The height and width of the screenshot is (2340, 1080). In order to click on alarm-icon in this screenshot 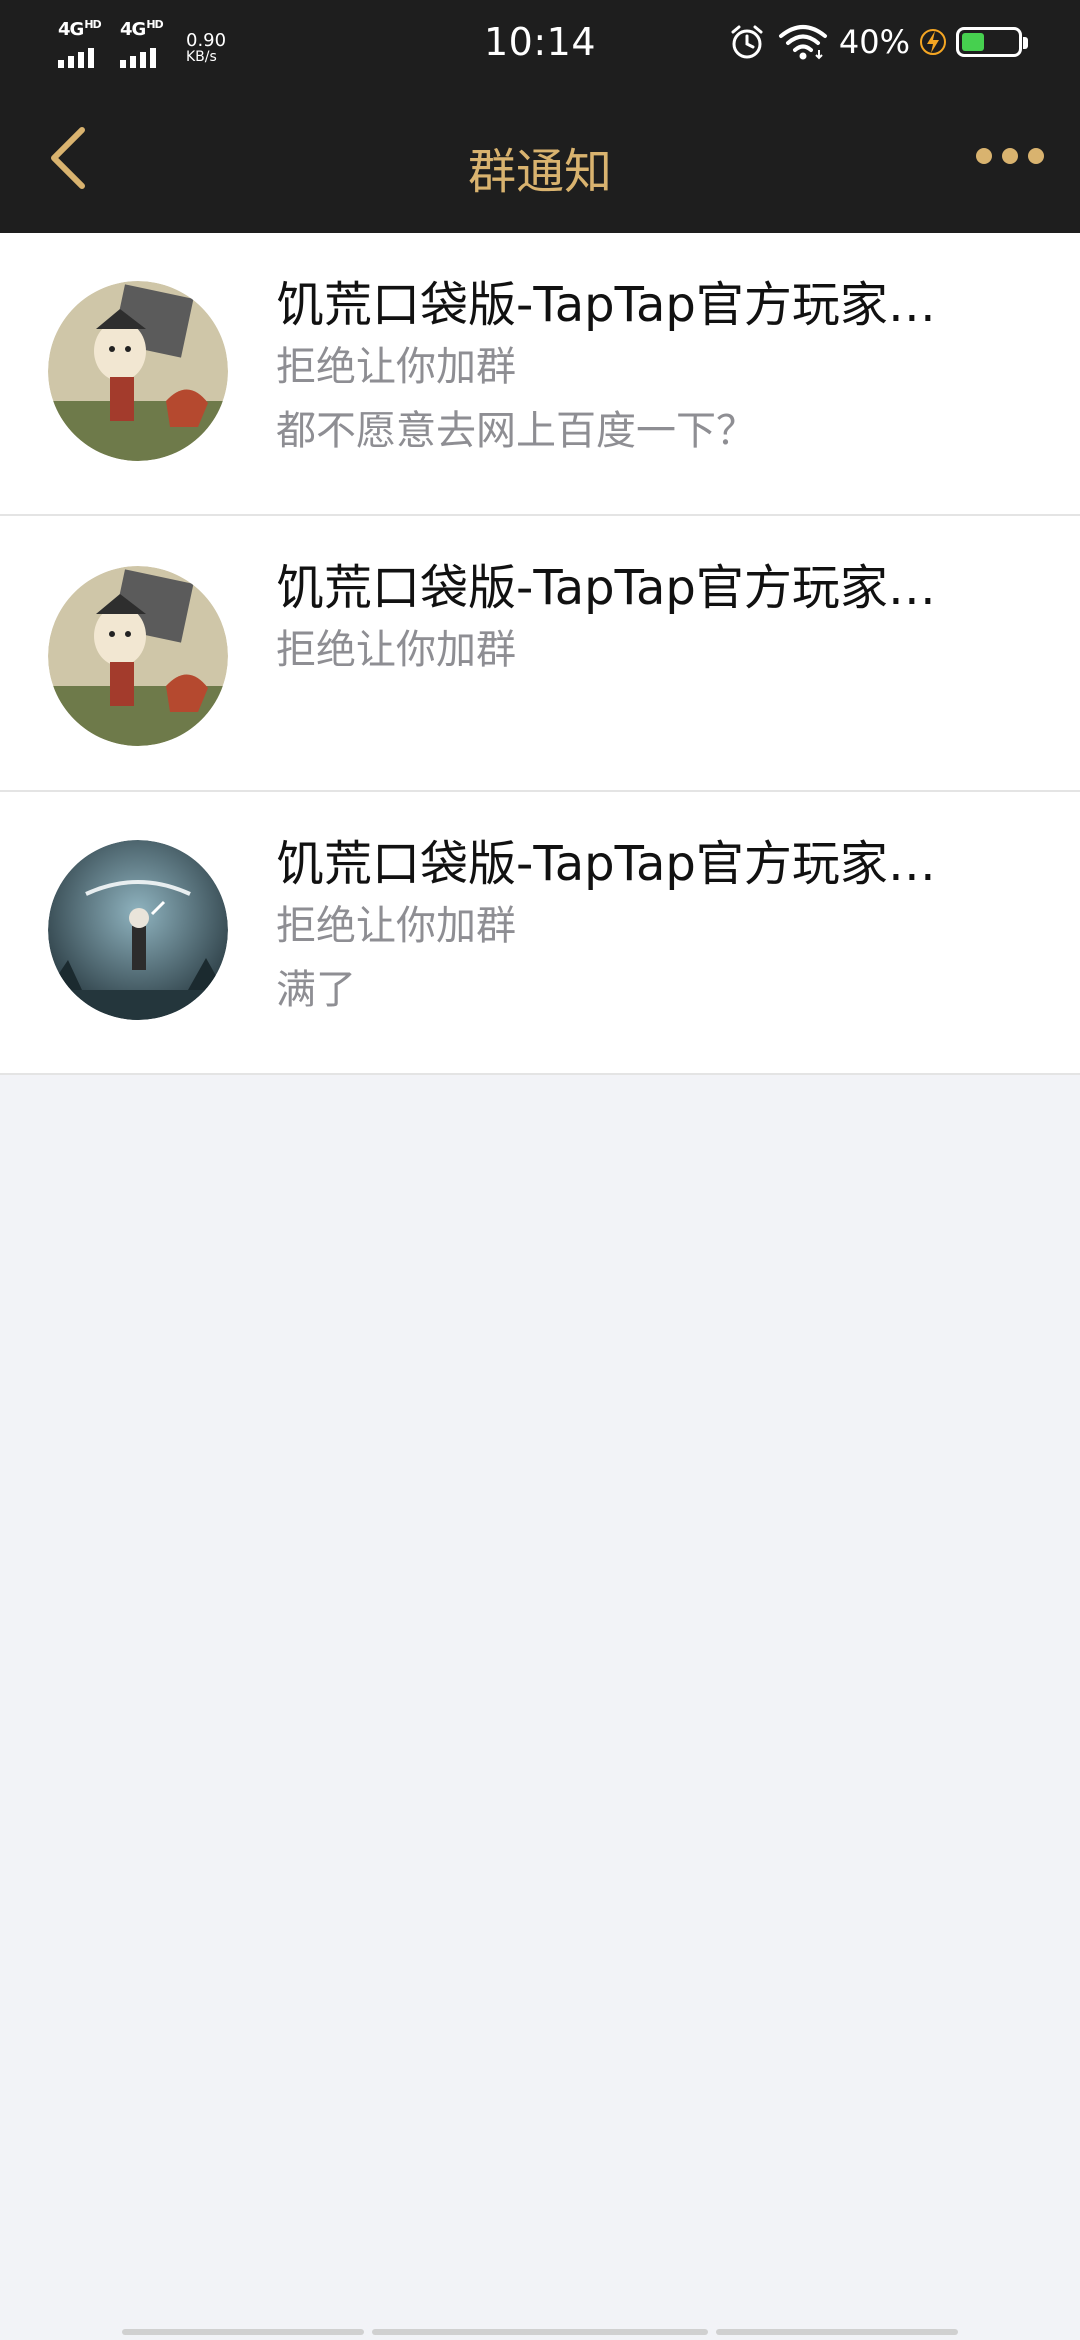, I will do `click(747, 42)`.